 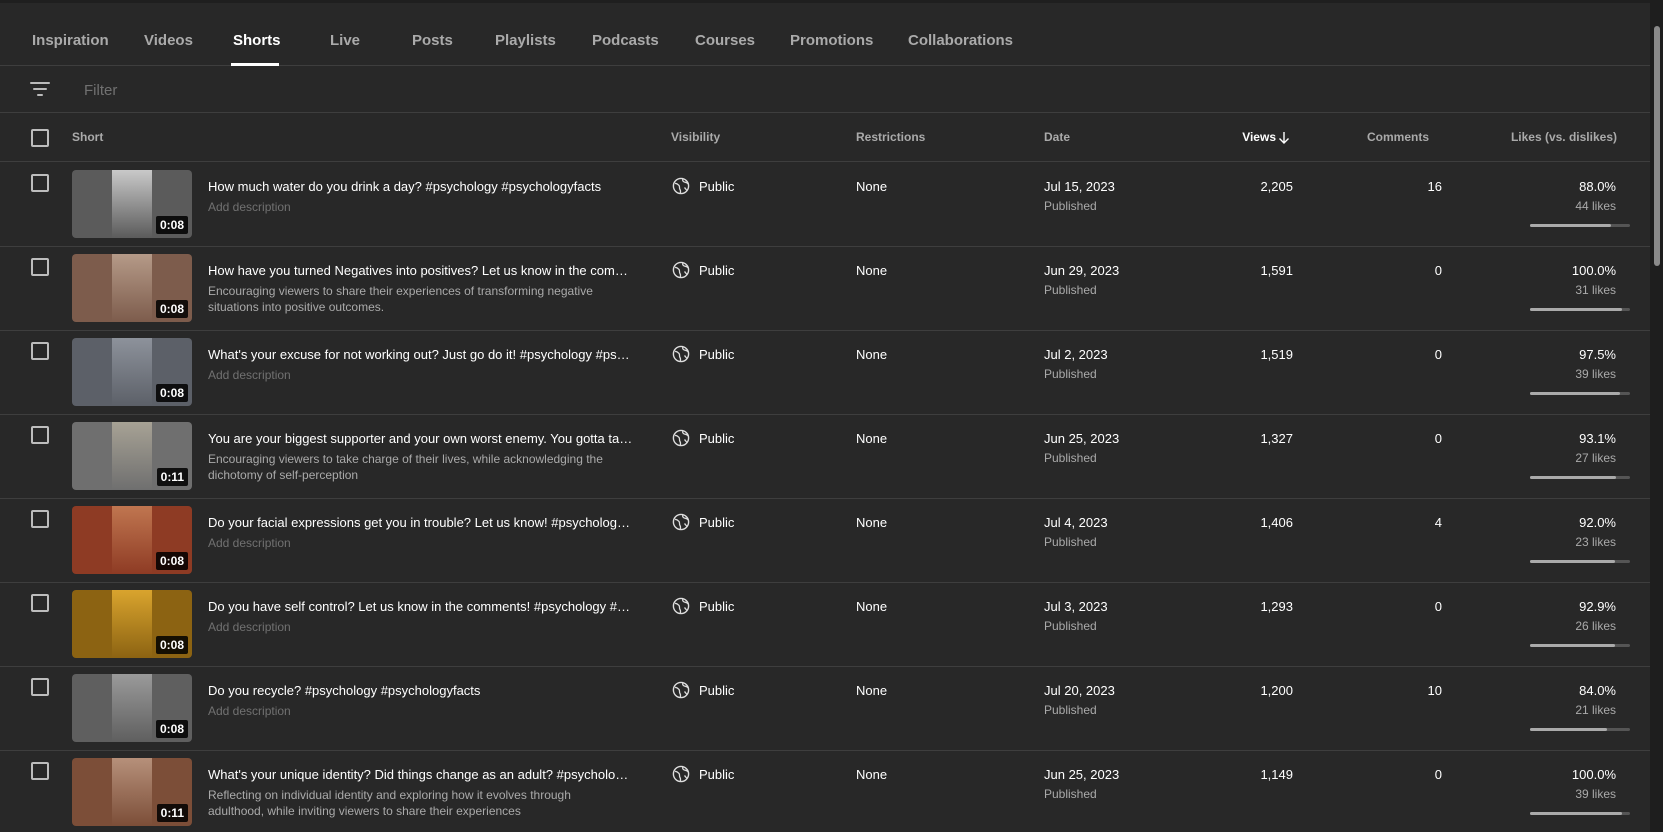 What do you see at coordinates (1276, 354) in the screenshot?
I see `views-count: 1,519` at bounding box center [1276, 354].